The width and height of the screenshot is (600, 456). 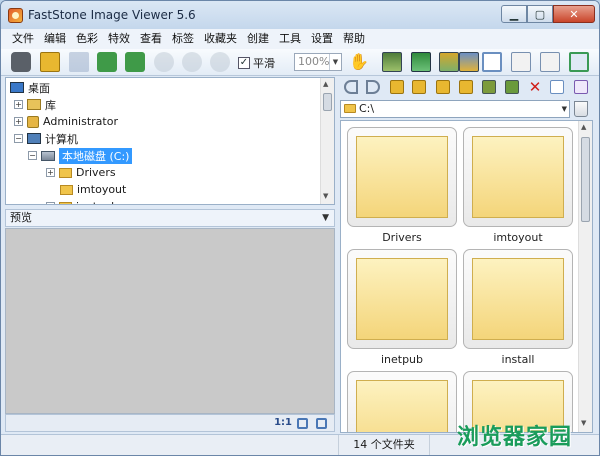 I want to click on tree-item-drivers: + Drivers, so click(x=81, y=172).